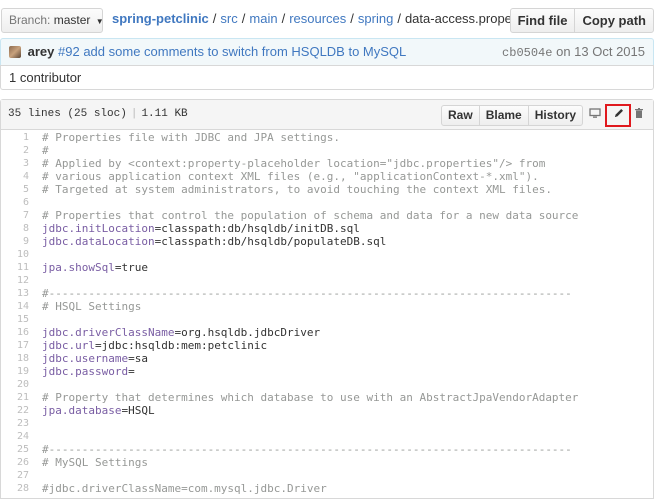 The image size is (668, 499). What do you see at coordinates (15, 215) in the screenshot?
I see `line-number: 7` at bounding box center [15, 215].